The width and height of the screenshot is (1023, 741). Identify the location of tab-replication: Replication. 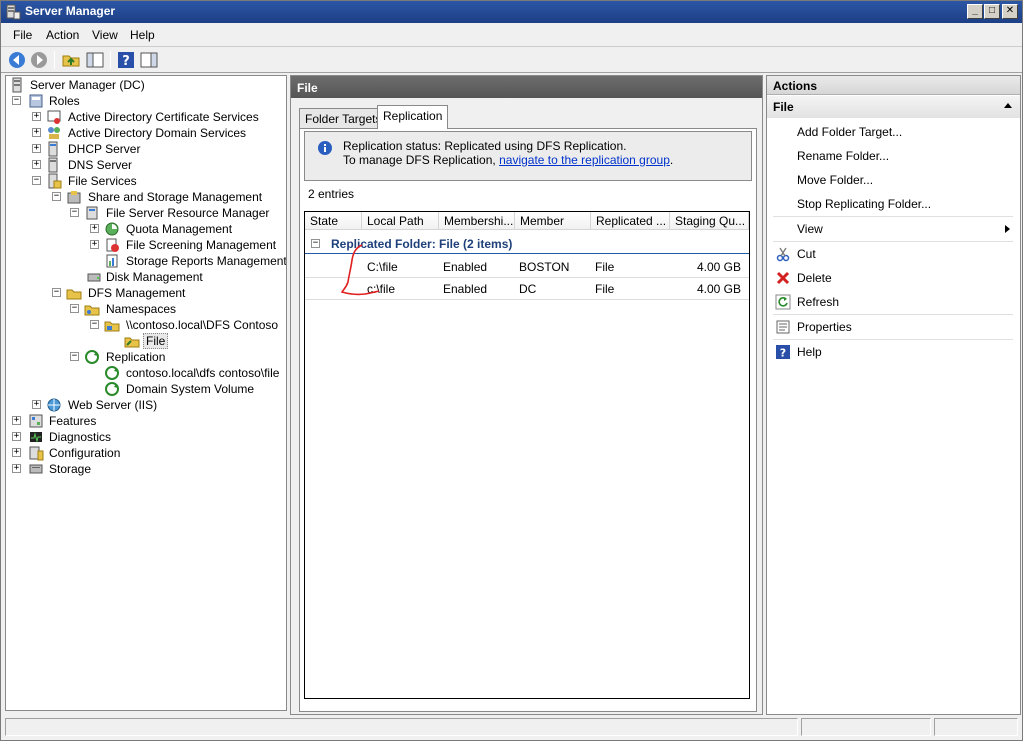
(413, 117).